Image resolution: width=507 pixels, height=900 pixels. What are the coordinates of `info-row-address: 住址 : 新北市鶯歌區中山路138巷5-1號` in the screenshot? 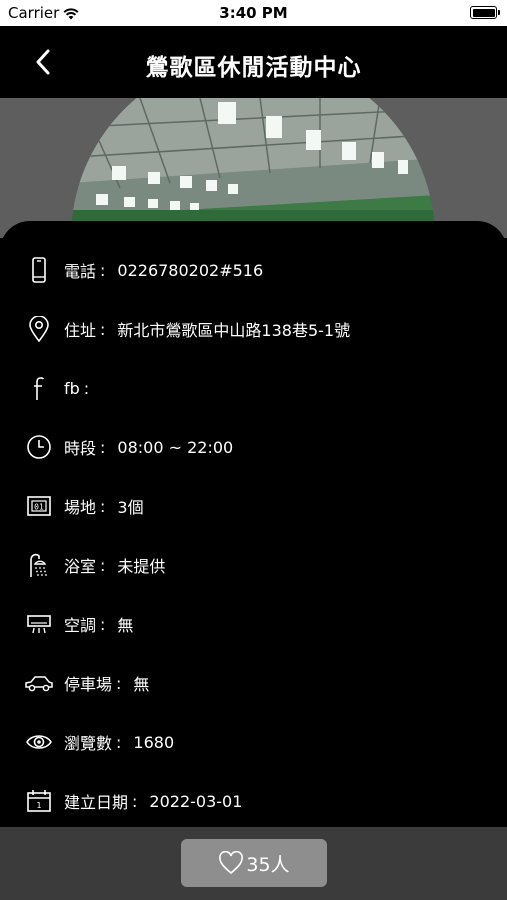 It's located at (260, 329).